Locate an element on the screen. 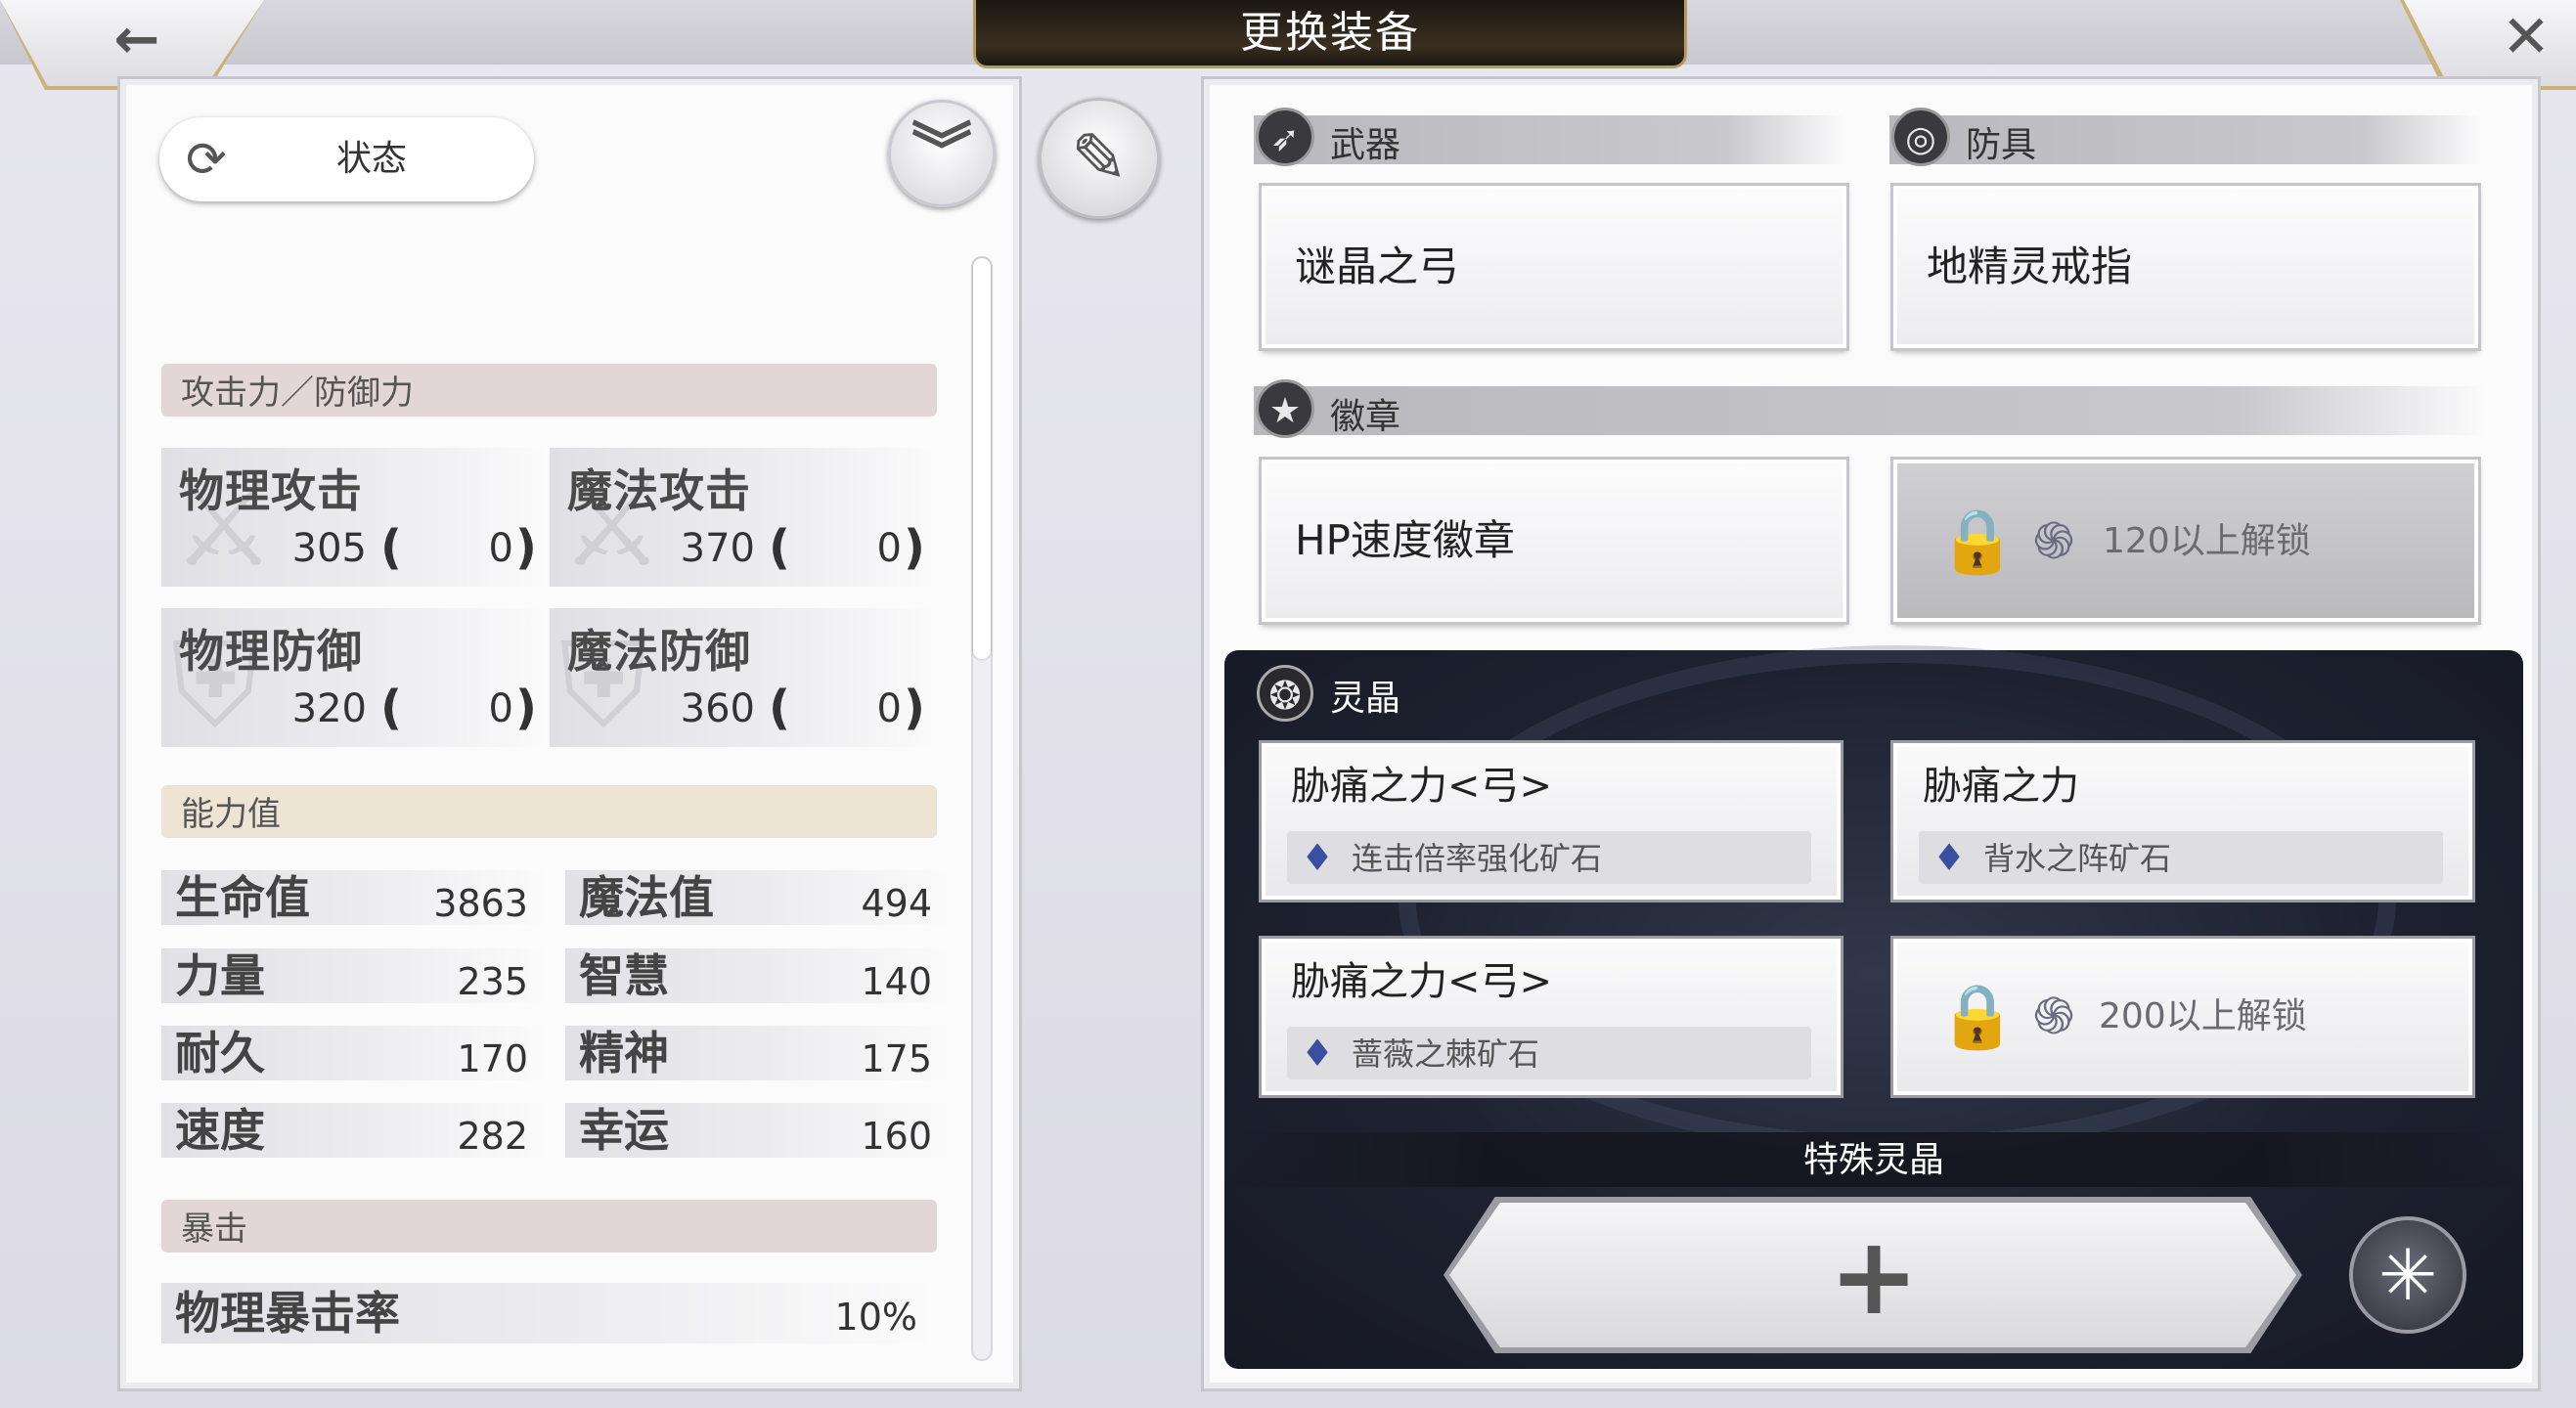 This screenshot has width=2576, height=1408. ability-row-int: 智慧 140 is located at coordinates (758, 975).